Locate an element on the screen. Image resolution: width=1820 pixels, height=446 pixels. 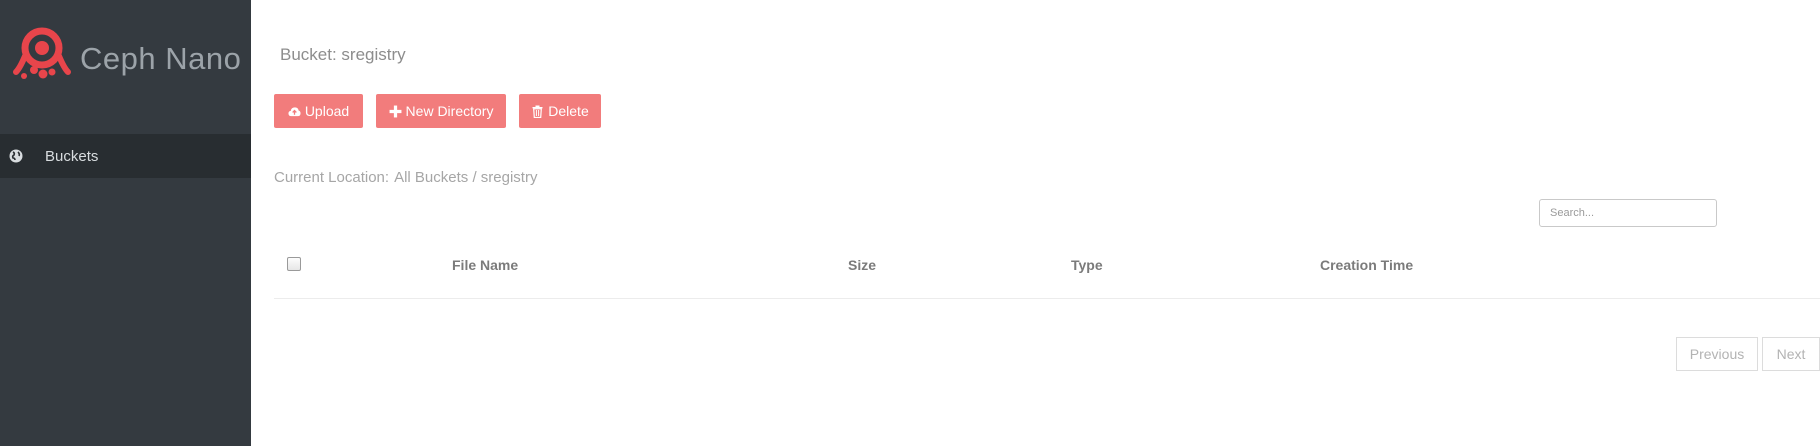
new-directory-button: New Directory is located at coordinates (441, 111).